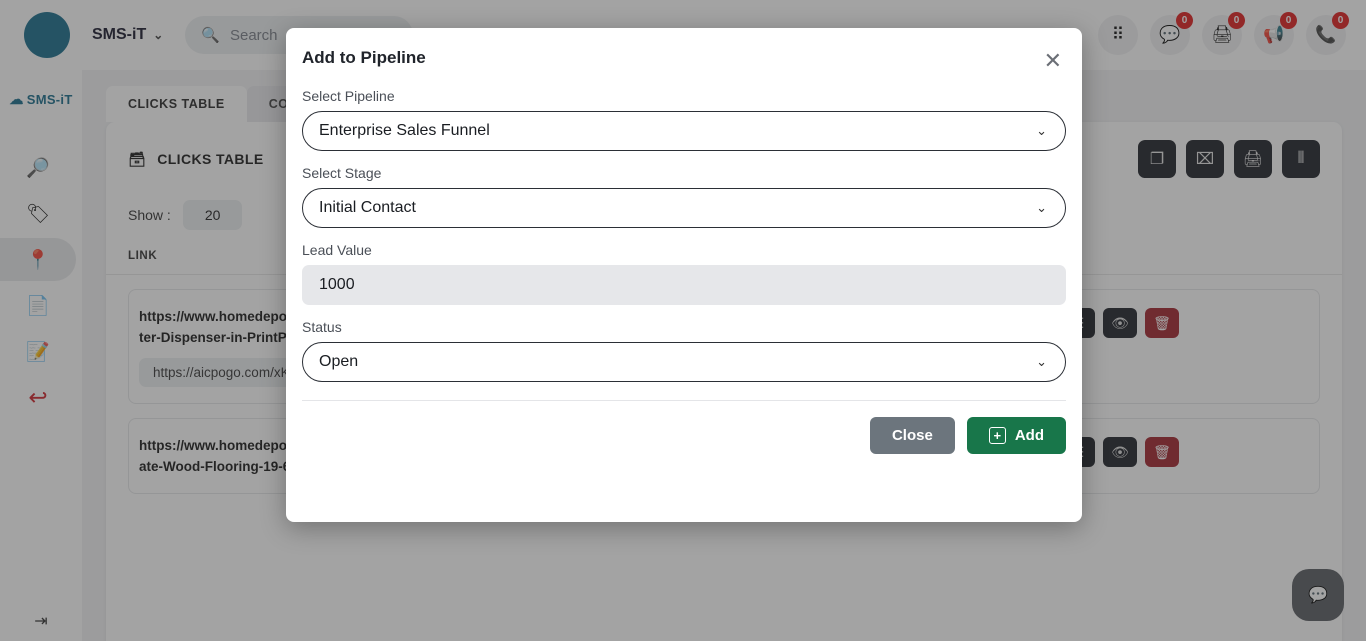 This screenshot has height=641, width=1366. What do you see at coordinates (337, 250) in the screenshot?
I see `label-lead-value: Lead Value` at bounding box center [337, 250].